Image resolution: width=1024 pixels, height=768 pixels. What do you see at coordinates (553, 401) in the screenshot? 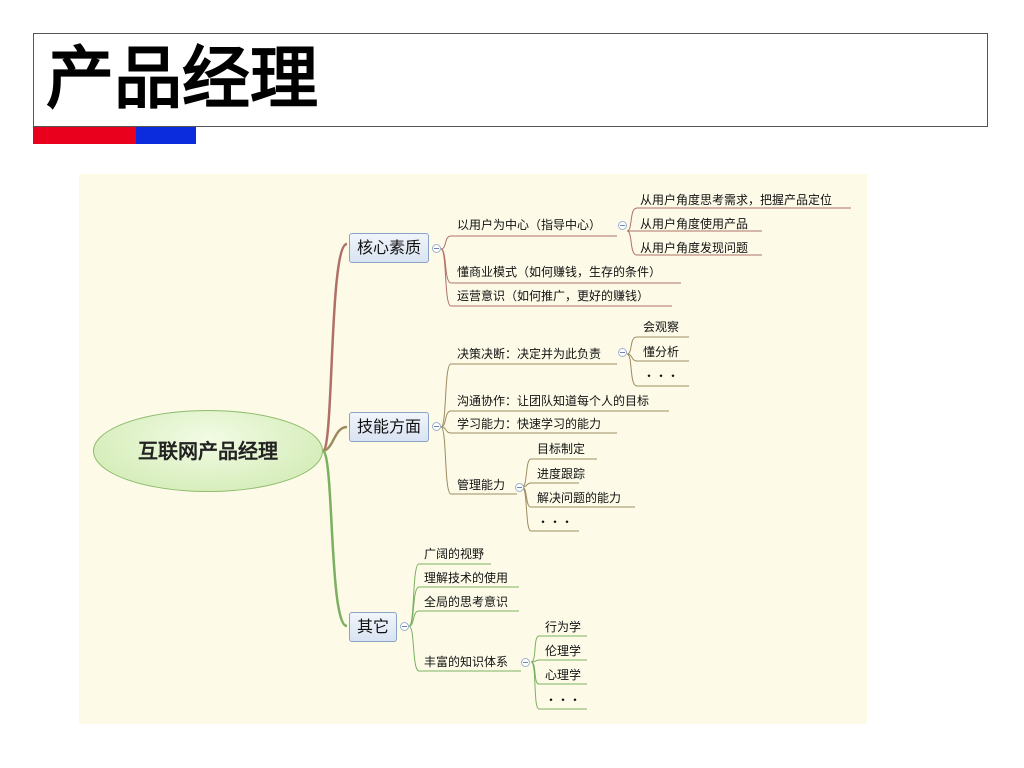
I see `node-communication: 沟通协作：让团队知道每个人的目标` at bounding box center [553, 401].